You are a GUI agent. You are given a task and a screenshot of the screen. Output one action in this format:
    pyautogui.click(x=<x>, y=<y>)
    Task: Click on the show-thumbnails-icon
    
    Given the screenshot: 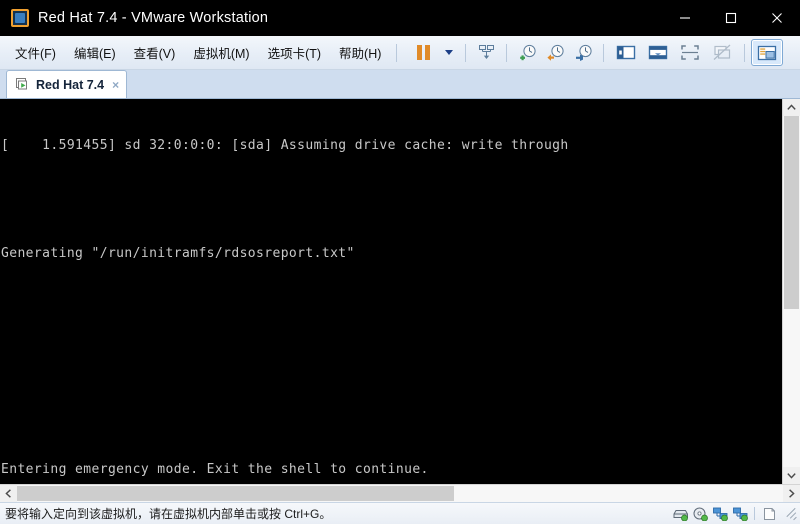 What is the action you would take?
    pyautogui.click(x=658, y=52)
    